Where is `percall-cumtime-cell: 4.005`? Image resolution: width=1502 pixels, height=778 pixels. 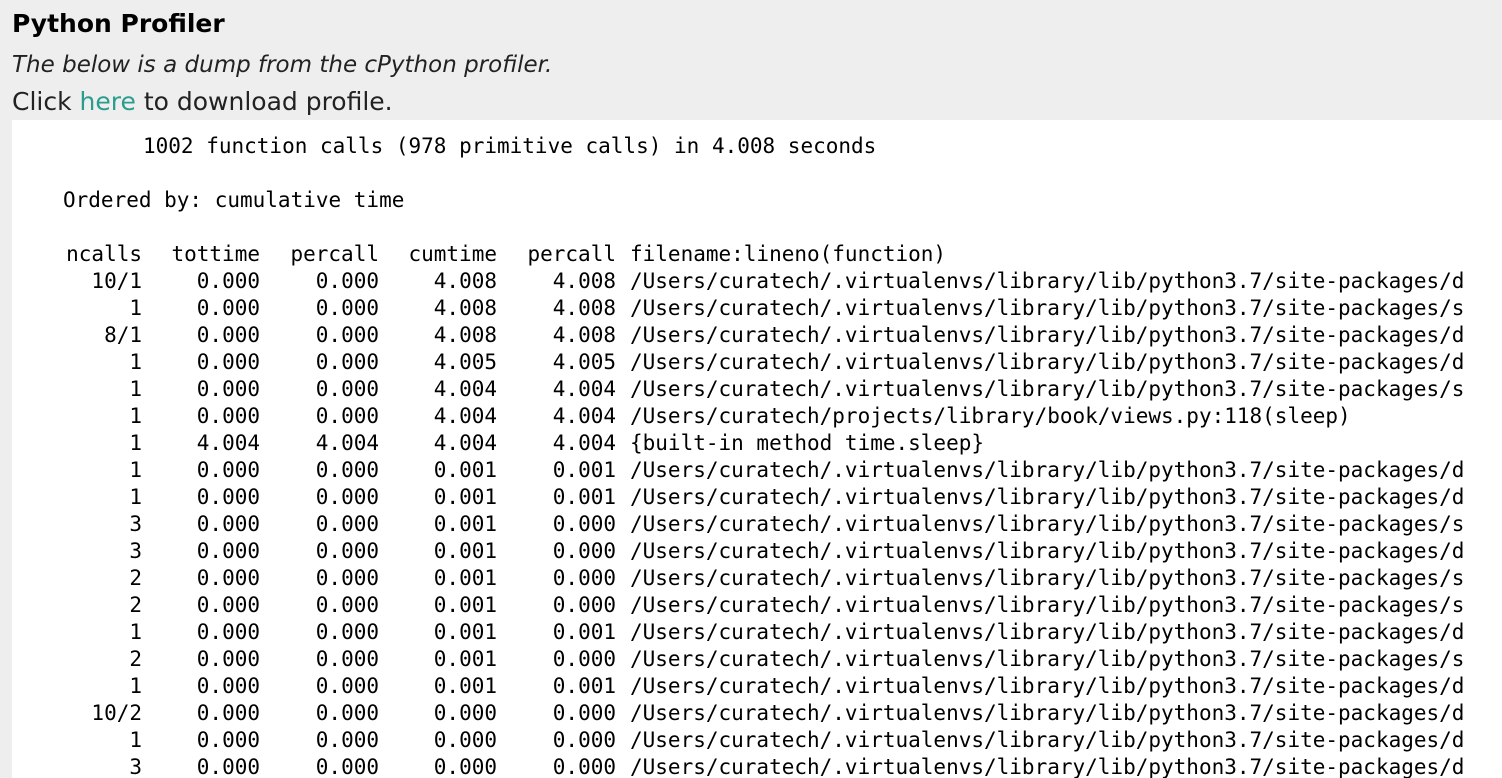
percall-cumtime-cell: 4.005 is located at coordinates (584, 362).